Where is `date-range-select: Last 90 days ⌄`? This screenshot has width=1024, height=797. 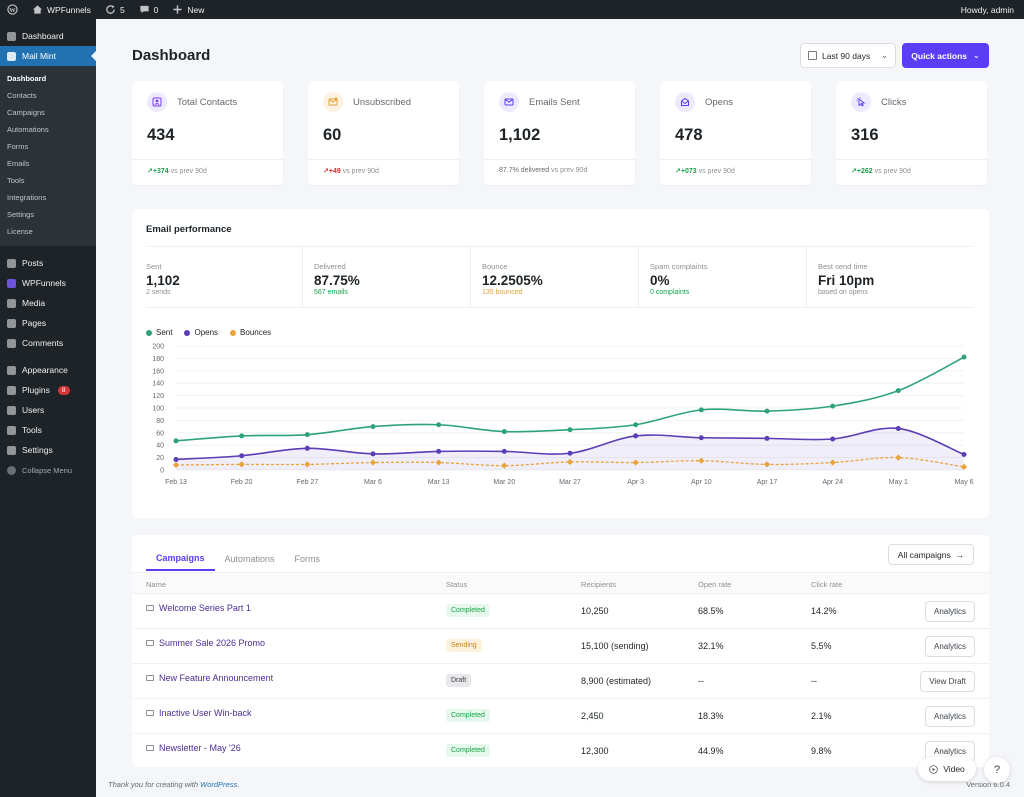 date-range-select: Last 90 days ⌄ is located at coordinates (848, 55).